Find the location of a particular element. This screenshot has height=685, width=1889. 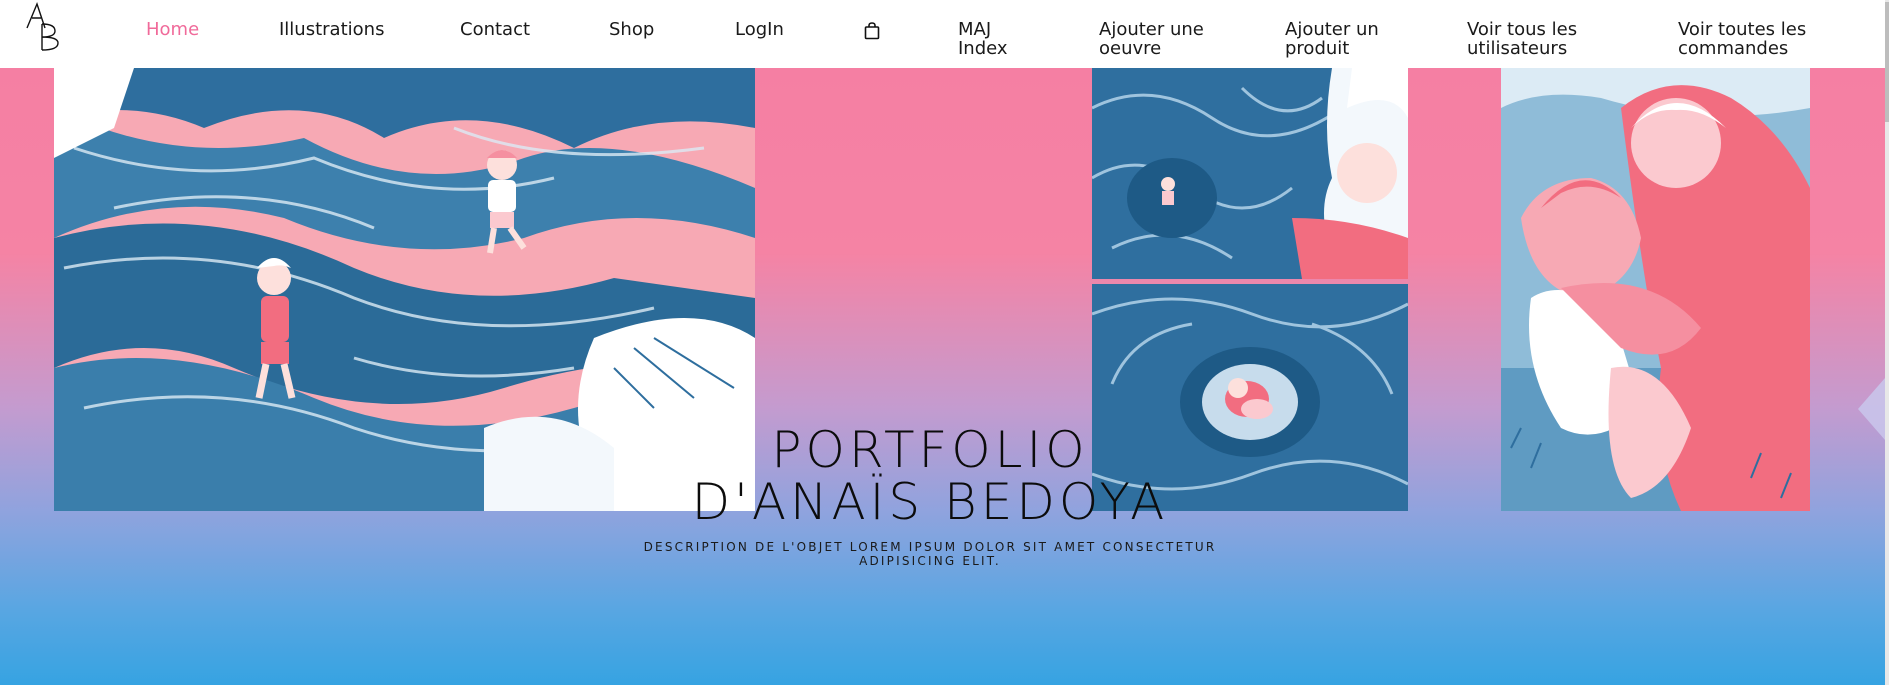

nav-voir-utilisateurs: Voir tous les utilisateurs is located at coordinates (1532, 39).